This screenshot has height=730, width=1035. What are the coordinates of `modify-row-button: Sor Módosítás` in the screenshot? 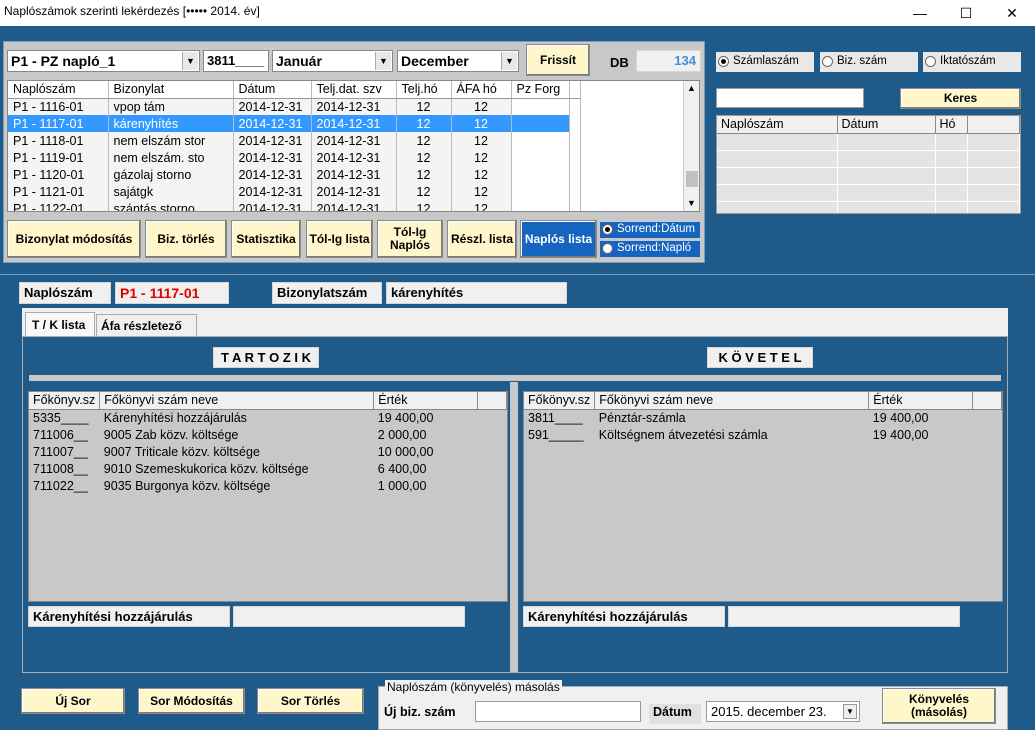 It's located at (191, 701).